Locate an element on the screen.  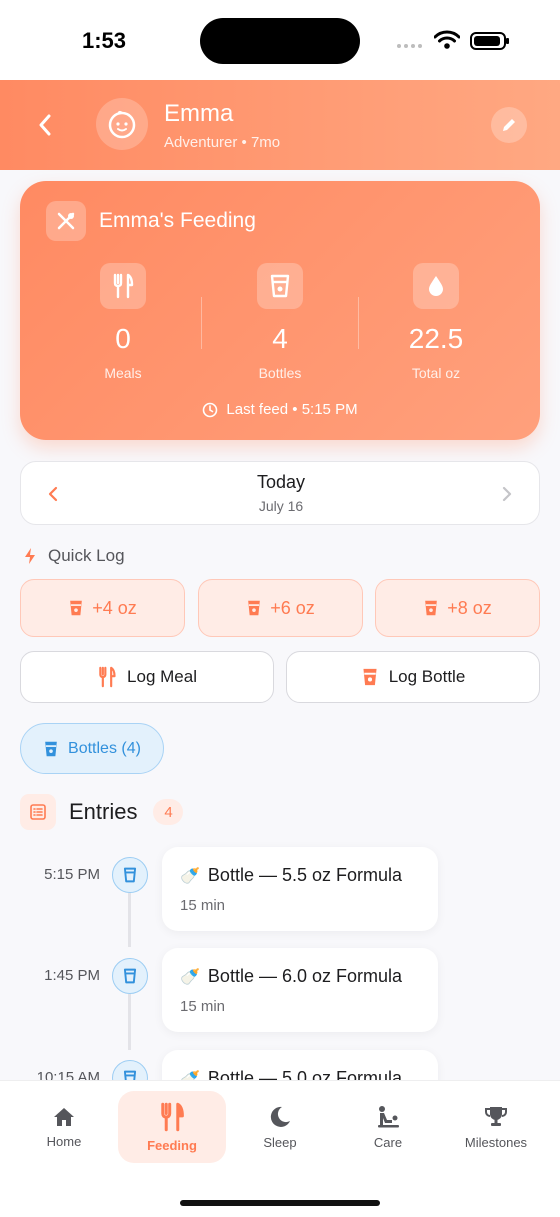
entry-title: 🍼 Bottle — 5.5 oz Formula is located at coordinates (291, 875).